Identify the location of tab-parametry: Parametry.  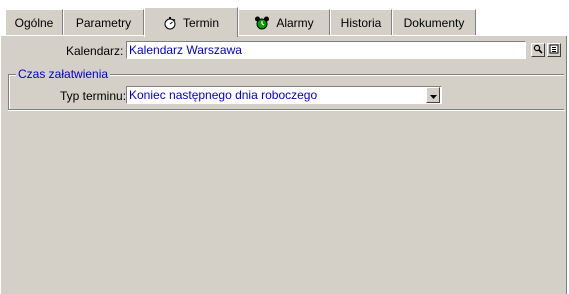
(103, 22).